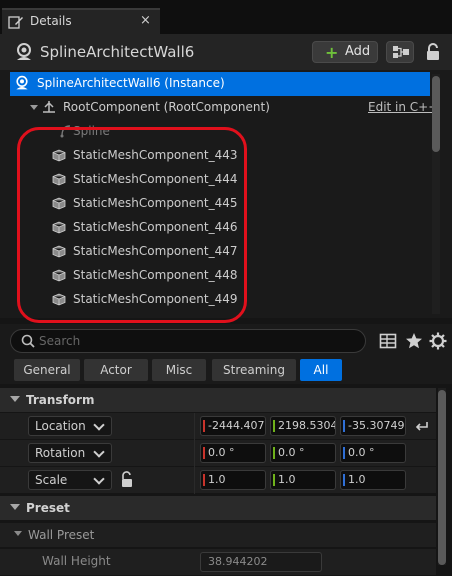 Image resolution: width=452 pixels, height=576 pixels. What do you see at coordinates (233, 480) in the screenshot?
I see `scale-x-field: 1.0` at bounding box center [233, 480].